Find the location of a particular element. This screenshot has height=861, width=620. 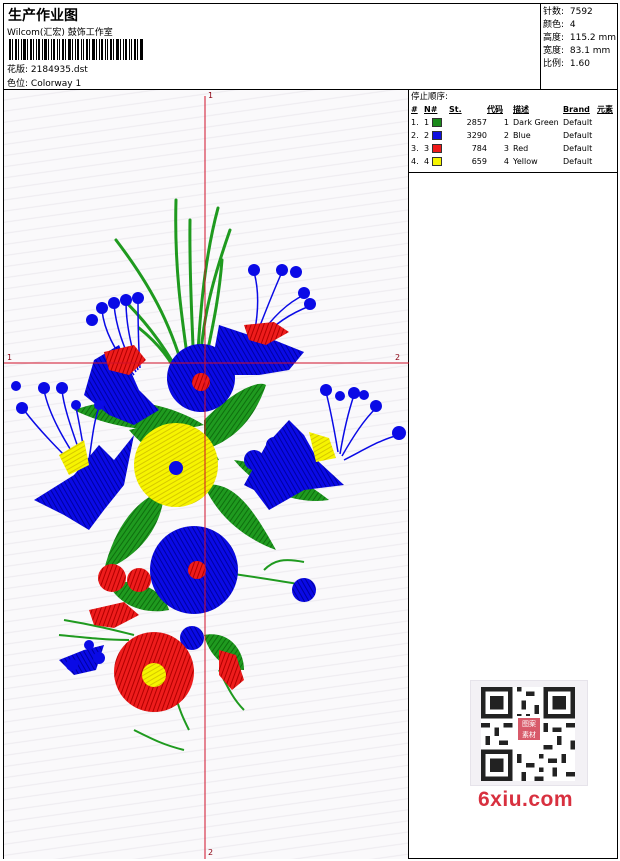

seal-stamp: 图案 素材 is located at coordinates (529, 729).